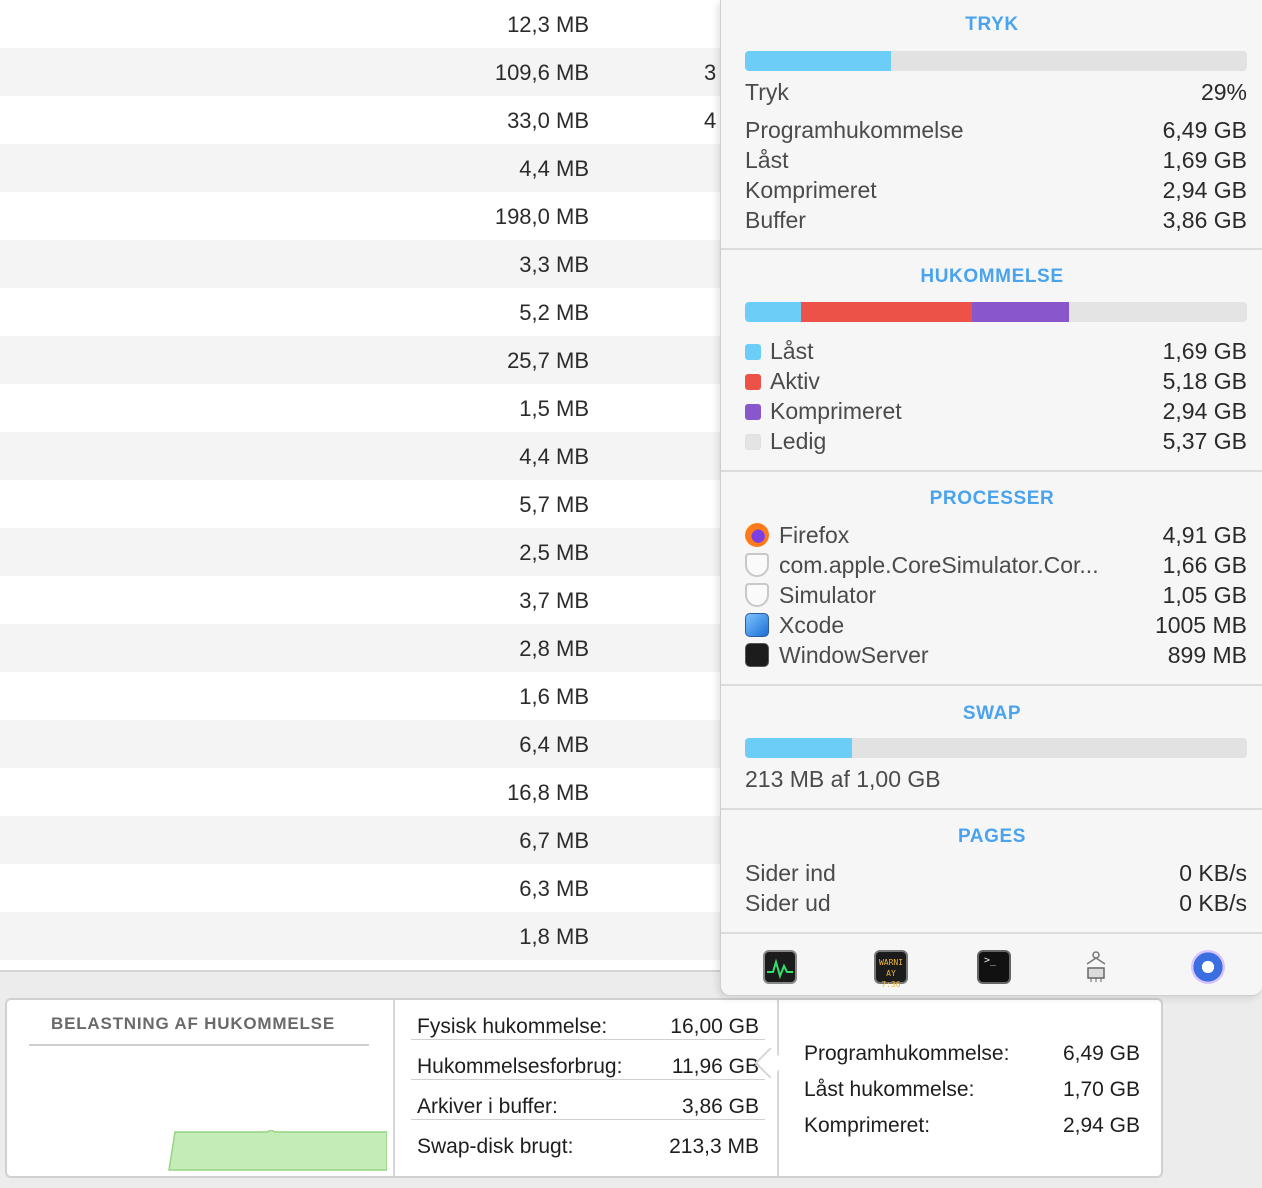  I want to click on system-information-icon, so click(1096, 967).